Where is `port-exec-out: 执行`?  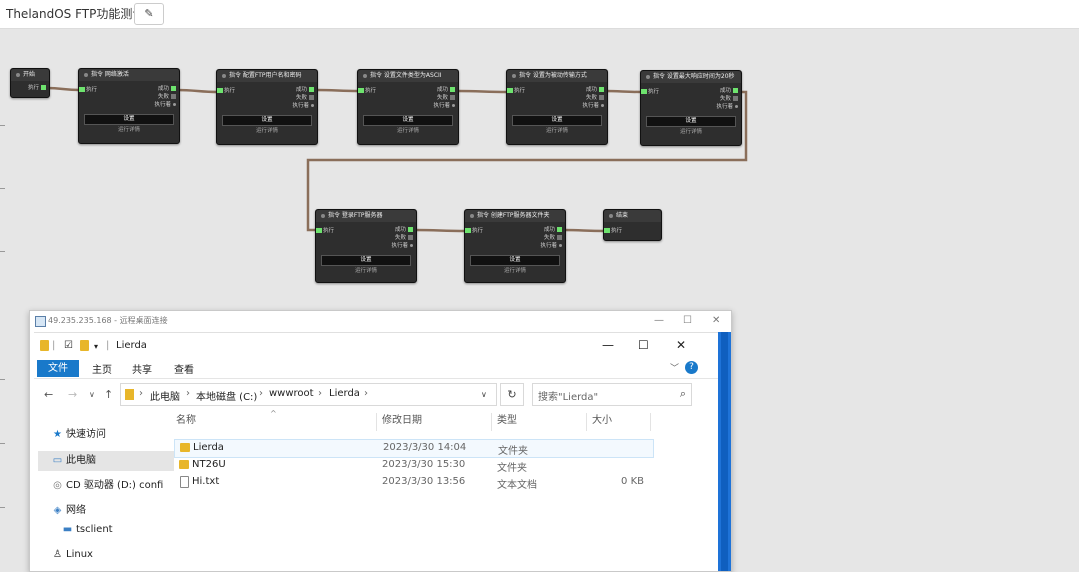 port-exec-out: 执行 is located at coordinates (37, 88).